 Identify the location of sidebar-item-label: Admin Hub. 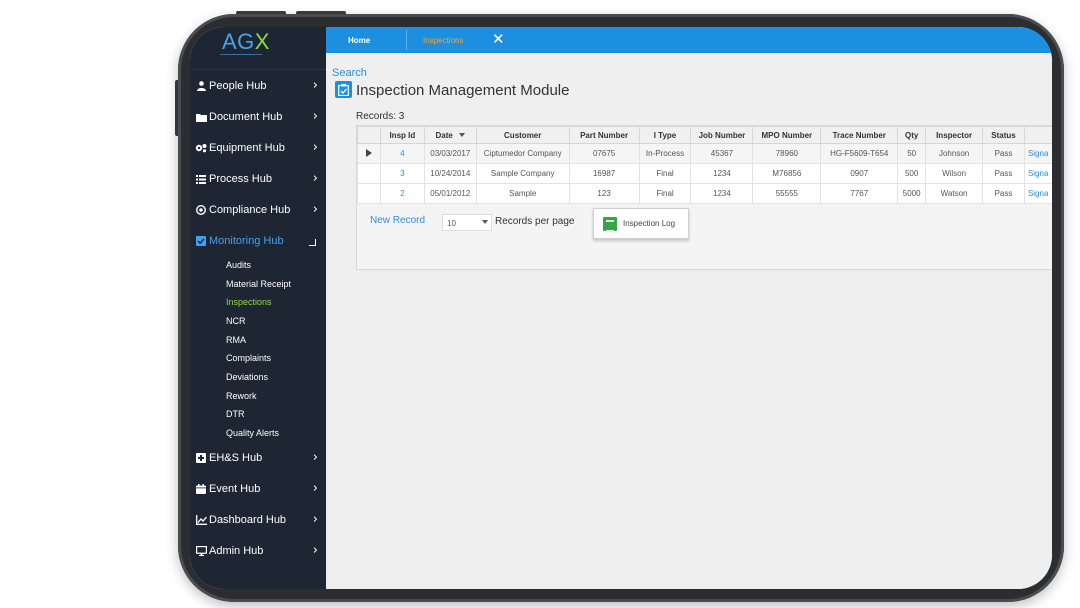
(236, 551).